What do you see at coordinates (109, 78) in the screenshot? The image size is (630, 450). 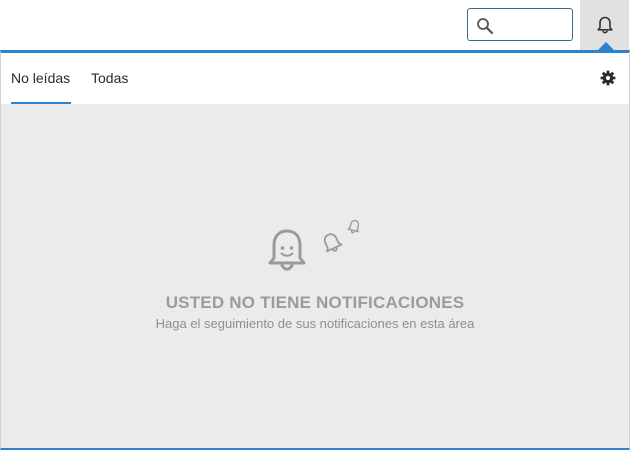 I see `tab-all: Todas` at bounding box center [109, 78].